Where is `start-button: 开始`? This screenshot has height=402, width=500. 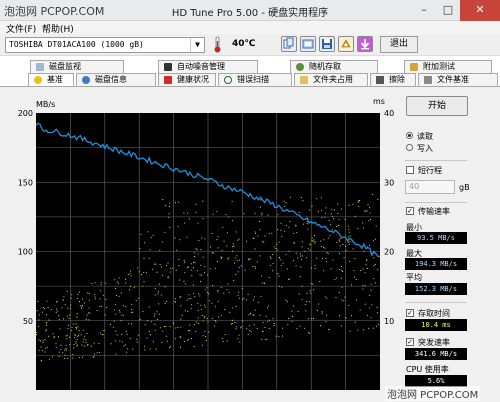
start-button: 开始 is located at coordinates (437, 106).